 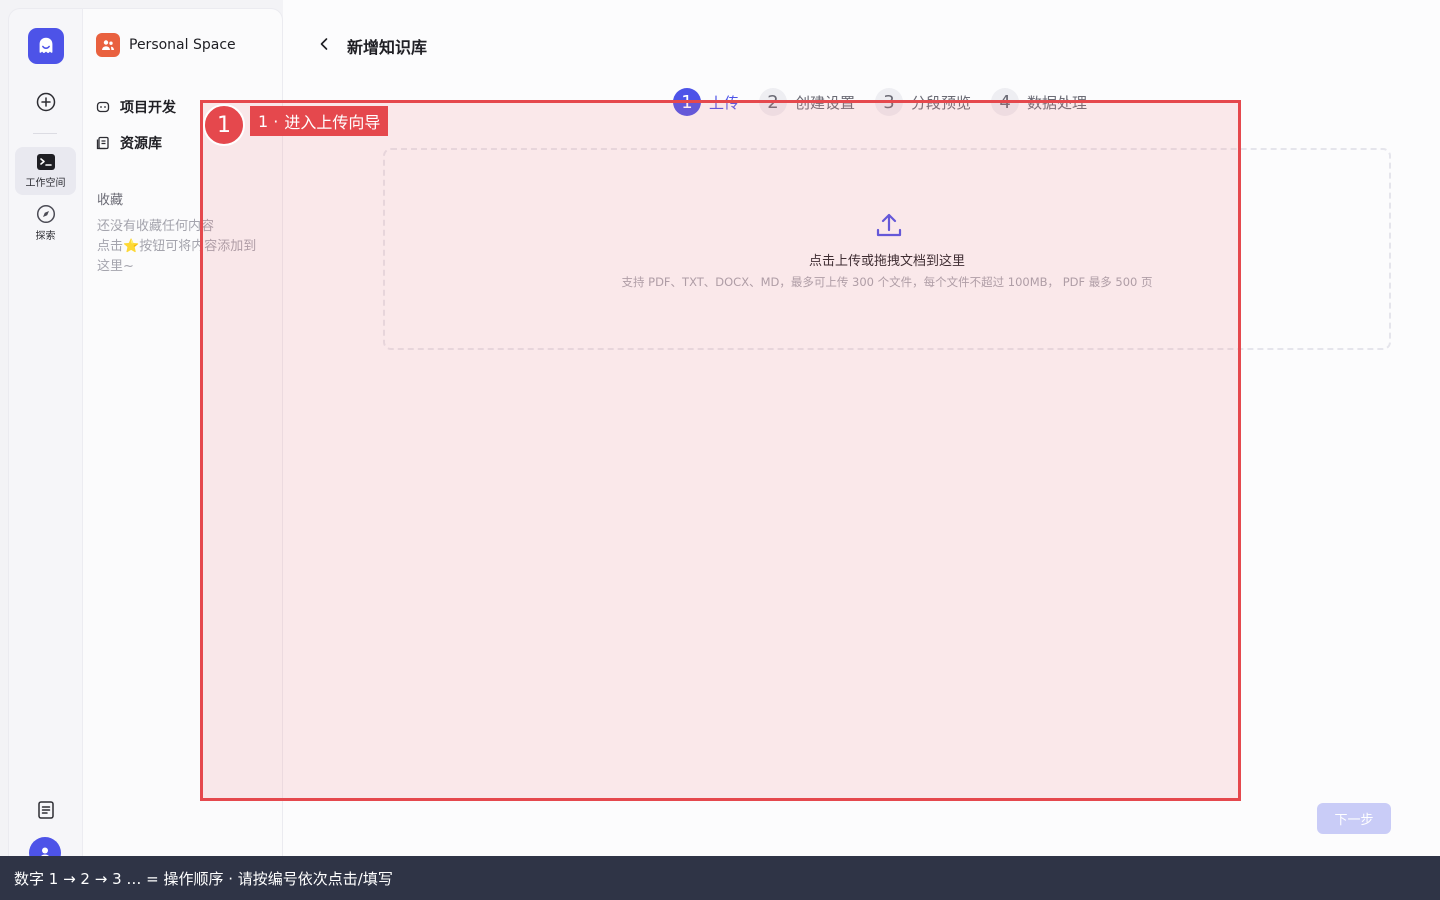 I want to click on bot-icon, so click(x=103, y=107).